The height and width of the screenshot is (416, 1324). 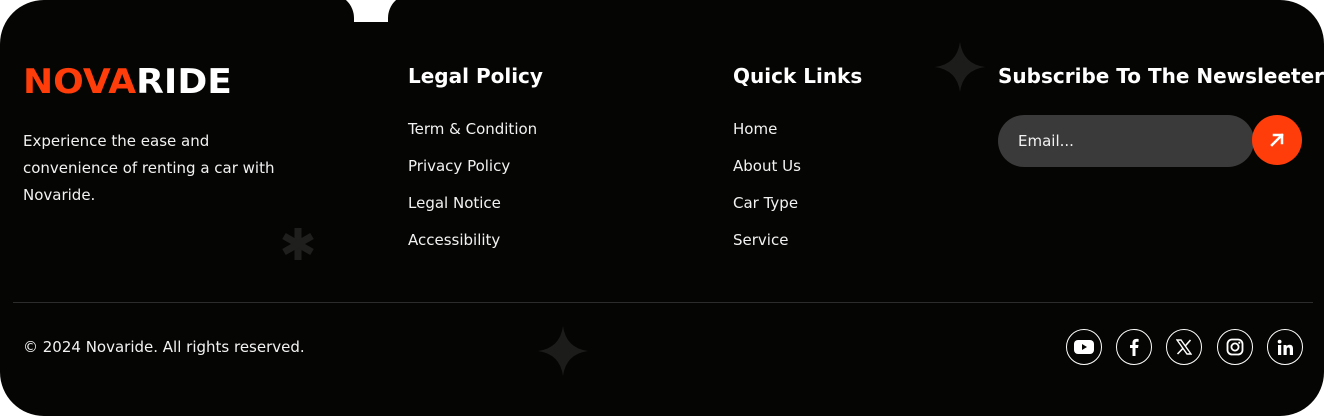 I want to click on brand-logo: NOVARIDE, so click(x=127, y=82).